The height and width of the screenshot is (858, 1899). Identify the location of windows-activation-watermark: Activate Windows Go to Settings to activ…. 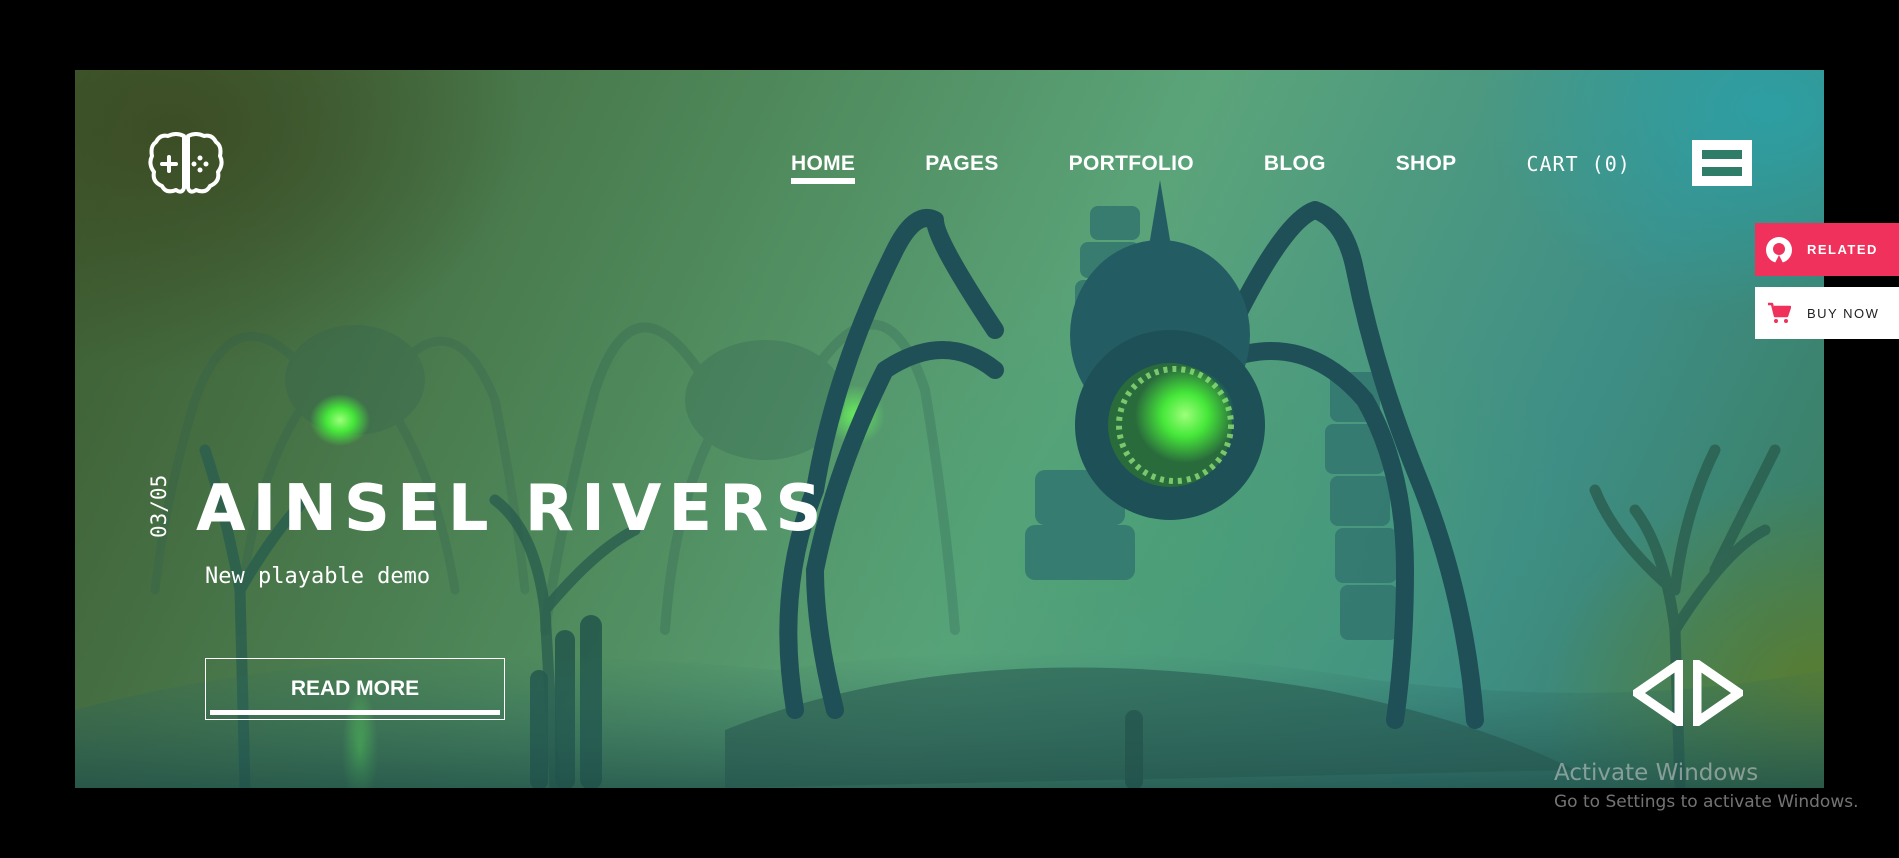
(1706, 786).